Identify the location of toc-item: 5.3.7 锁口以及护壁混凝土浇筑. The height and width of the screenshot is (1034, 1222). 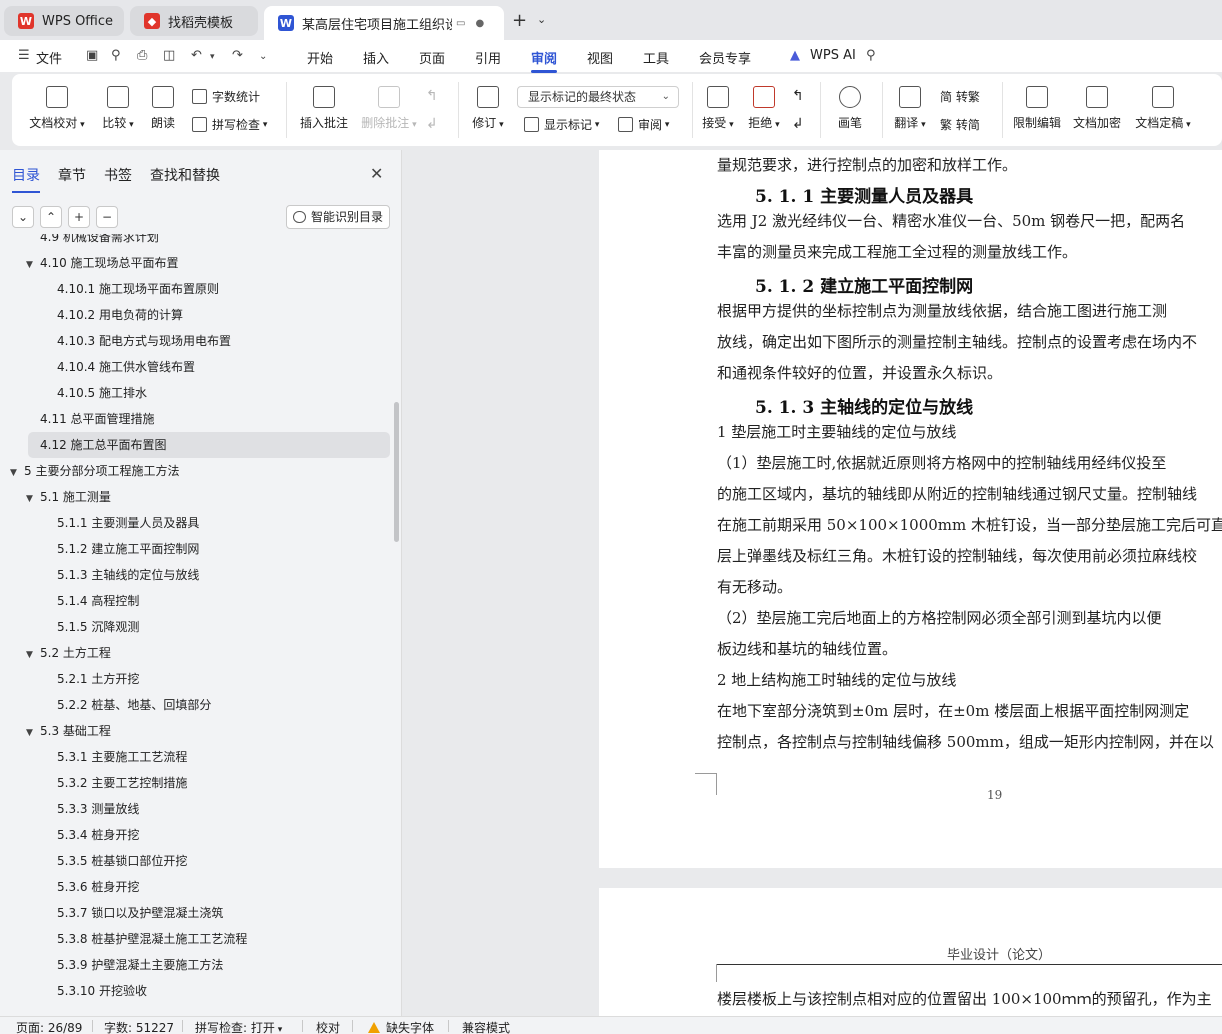
(196, 913).